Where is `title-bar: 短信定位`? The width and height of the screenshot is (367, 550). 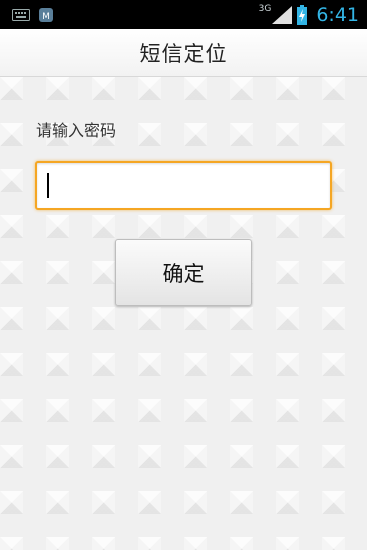
title-bar: 短信定位 is located at coordinates (183, 53).